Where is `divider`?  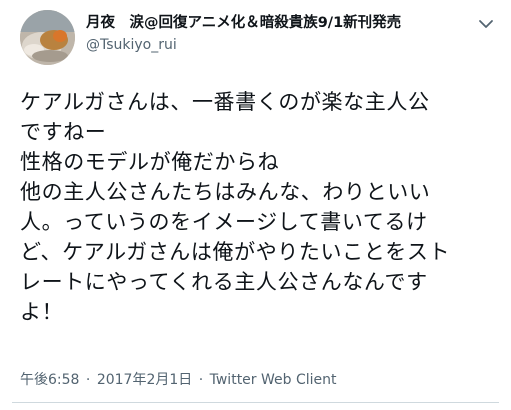
divider is located at coordinates (255, 402).